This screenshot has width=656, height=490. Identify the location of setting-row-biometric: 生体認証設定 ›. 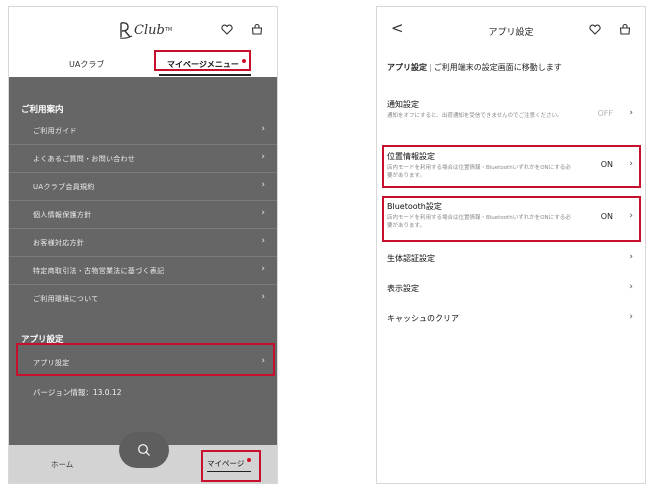
(511, 259).